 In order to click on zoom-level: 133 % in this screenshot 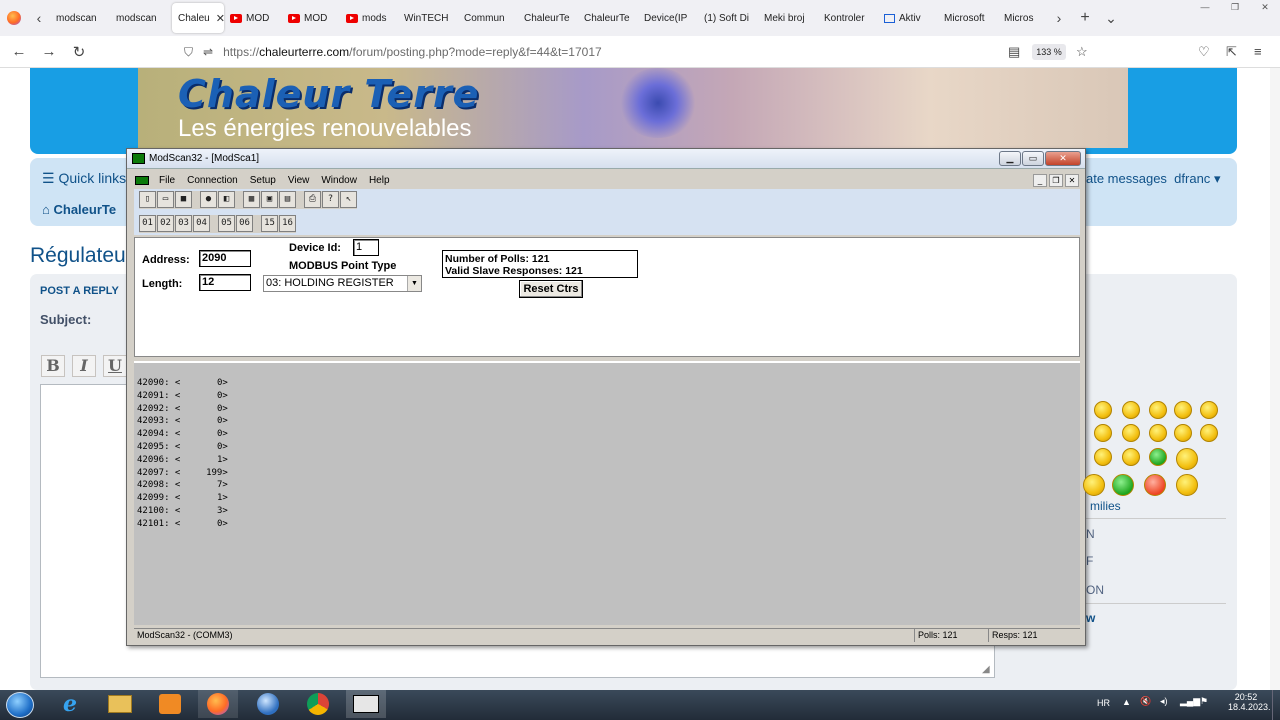, I will do `click(1049, 52)`.